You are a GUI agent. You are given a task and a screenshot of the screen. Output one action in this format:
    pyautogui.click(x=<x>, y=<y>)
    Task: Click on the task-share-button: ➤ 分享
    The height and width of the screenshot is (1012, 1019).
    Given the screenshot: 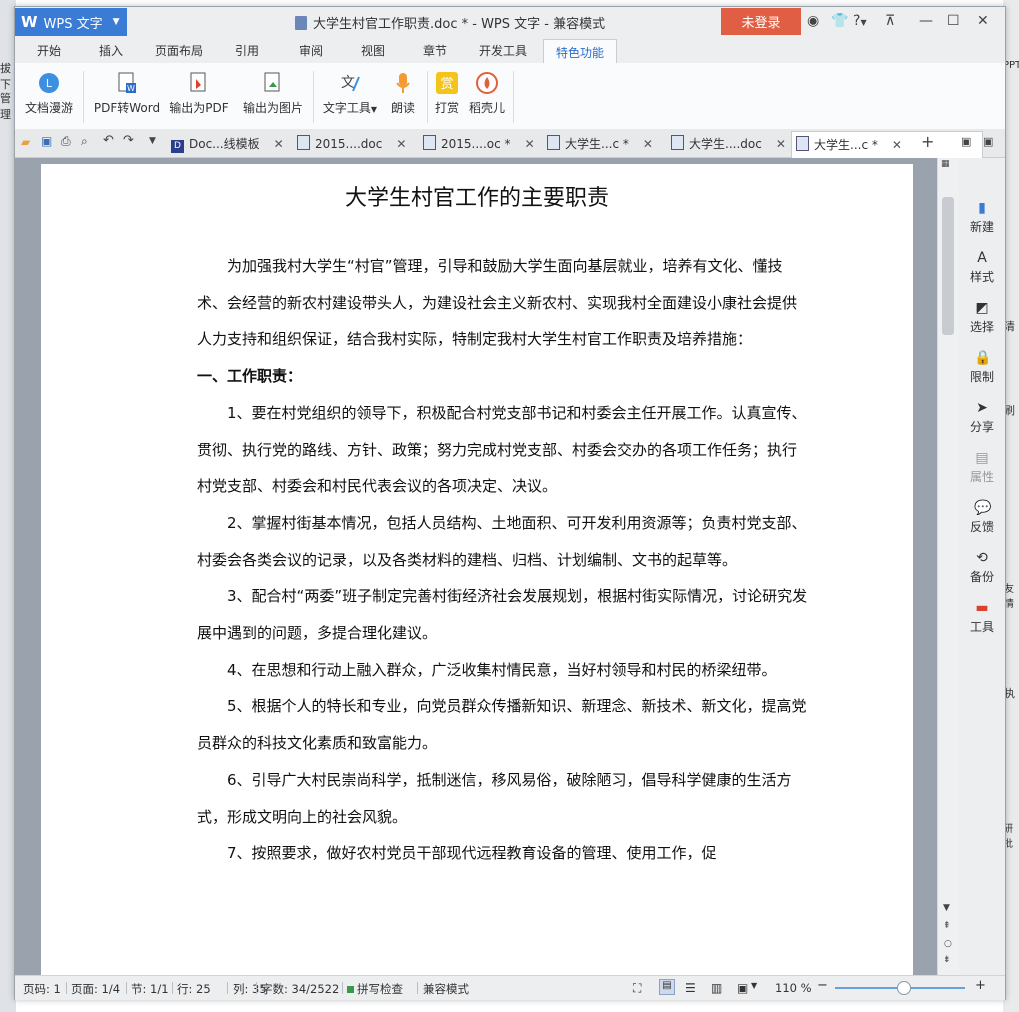 What is the action you would take?
    pyautogui.click(x=982, y=417)
    